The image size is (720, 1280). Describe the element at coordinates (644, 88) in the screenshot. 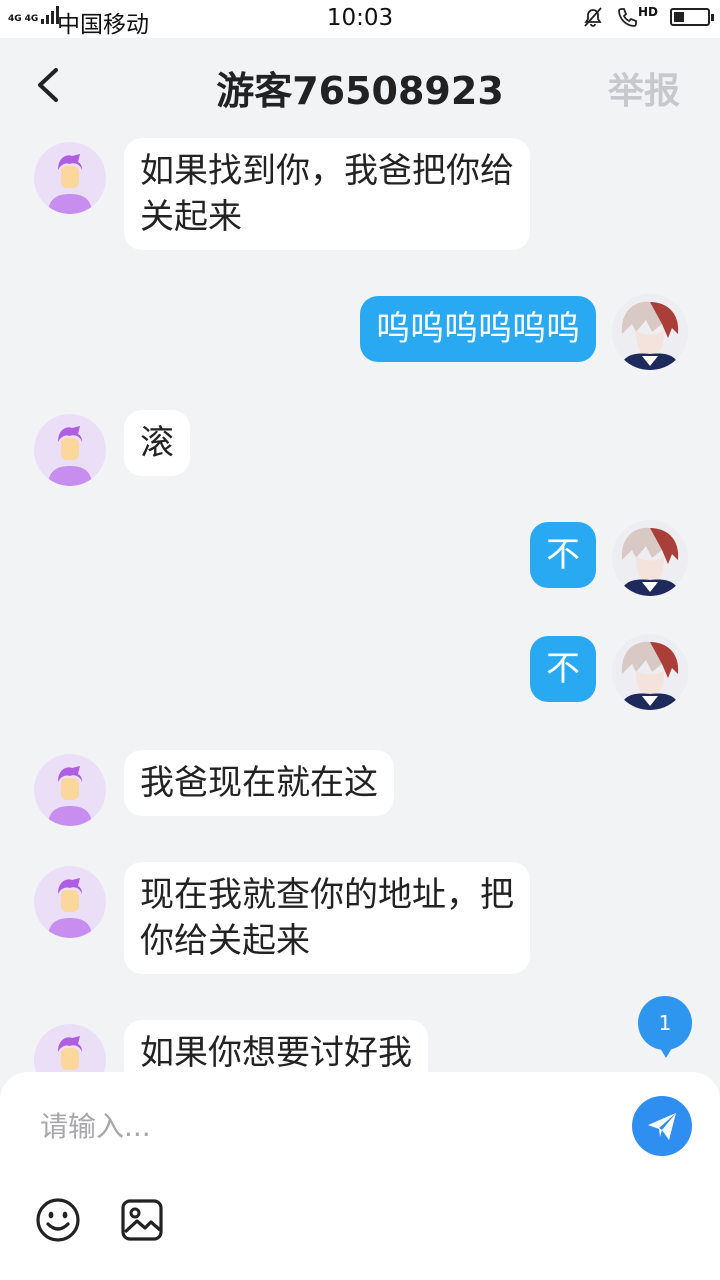

I see `report-button: 举报` at that location.